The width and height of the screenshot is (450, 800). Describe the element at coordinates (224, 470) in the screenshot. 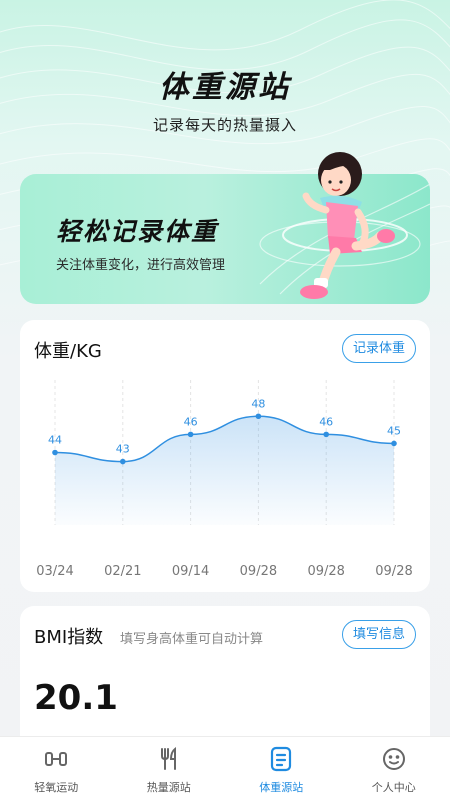

I see `series-area` at that location.